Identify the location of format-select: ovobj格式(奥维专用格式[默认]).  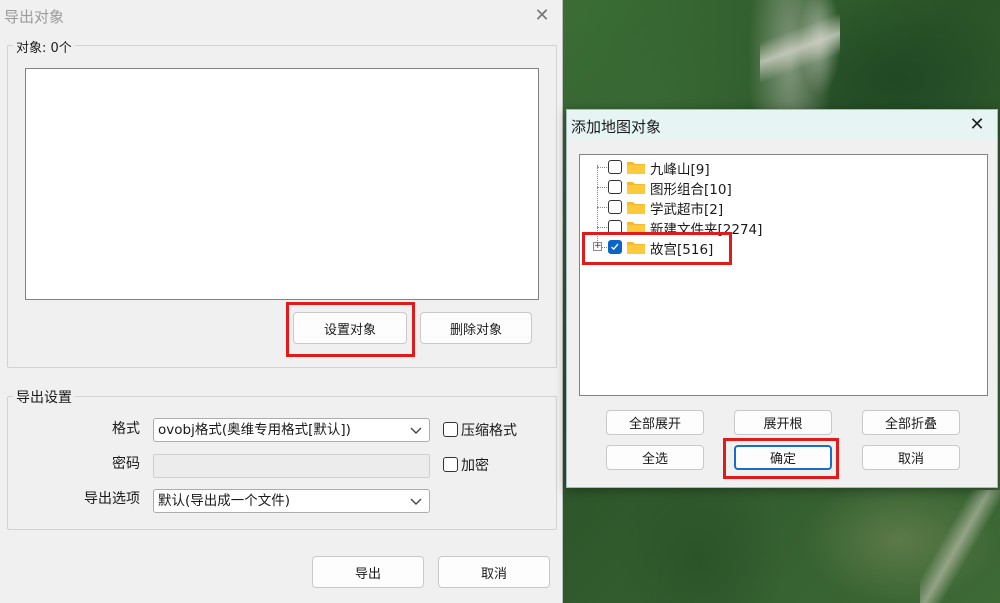
(291, 430).